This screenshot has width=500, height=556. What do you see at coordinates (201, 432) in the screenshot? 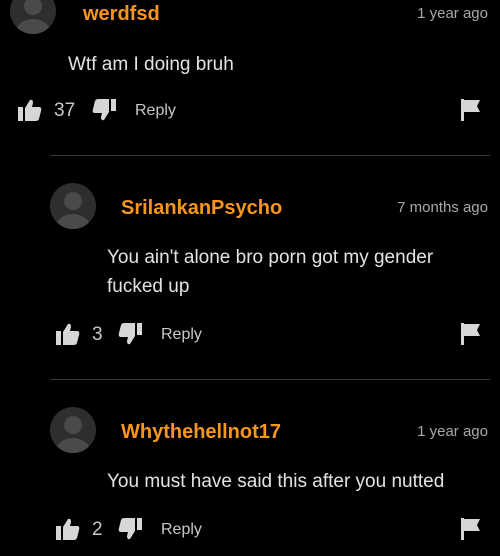
I see `username: Whythehellnot17` at bounding box center [201, 432].